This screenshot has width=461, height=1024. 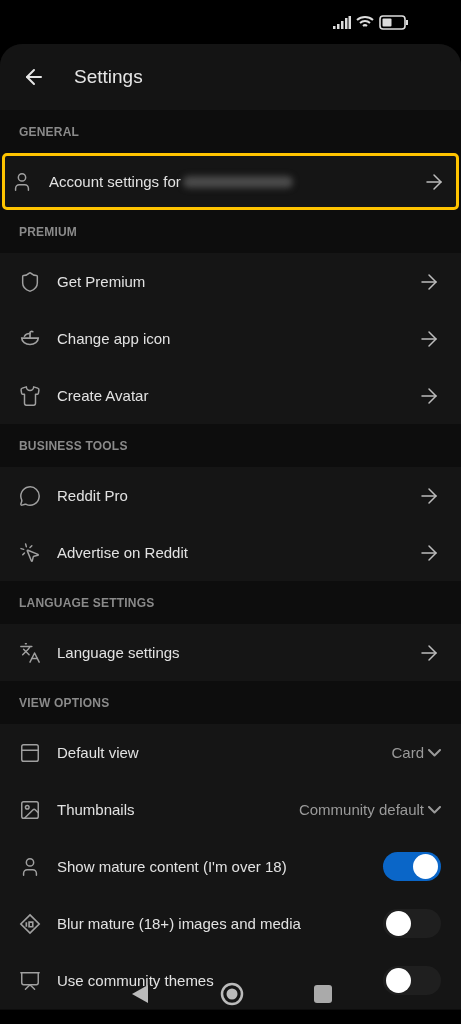 I want to click on row-label: Thumbnails, so click(x=96, y=809).